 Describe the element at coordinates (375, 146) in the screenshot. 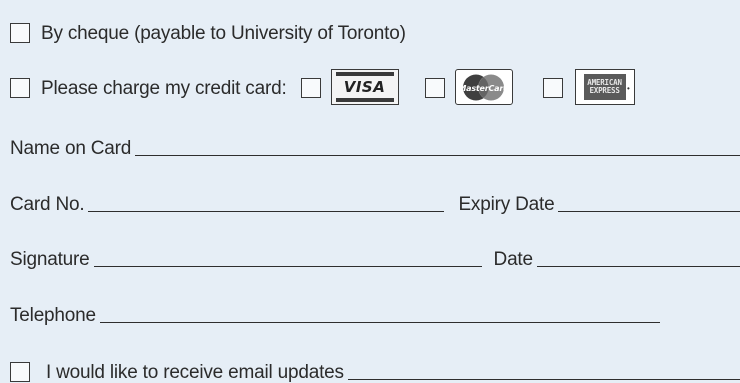

I see `name-on-card-row: Name on Card` at that location.